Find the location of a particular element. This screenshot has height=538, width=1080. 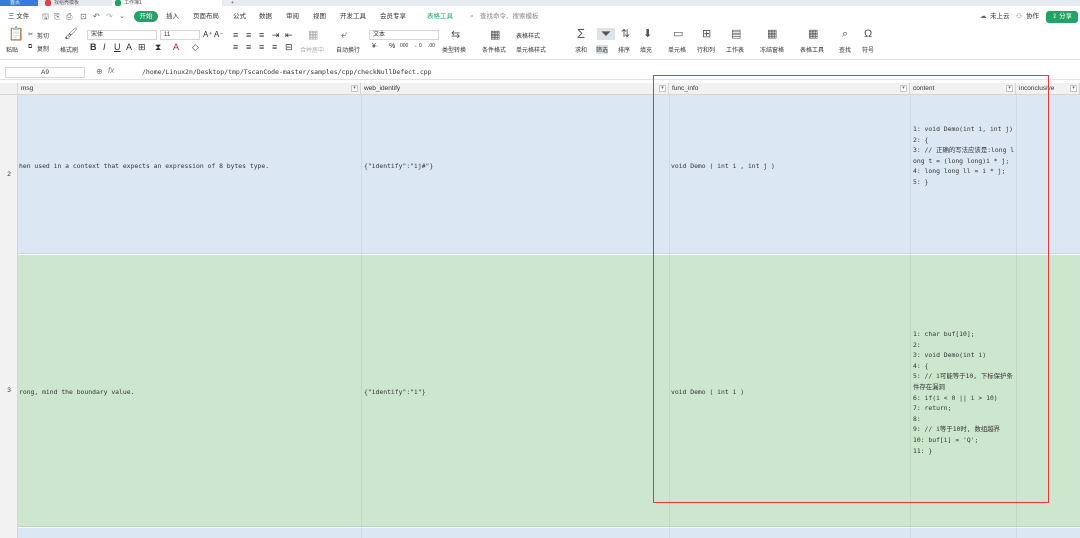

font-shrink-icon: A⁻ is located at coordinates (219, 34).